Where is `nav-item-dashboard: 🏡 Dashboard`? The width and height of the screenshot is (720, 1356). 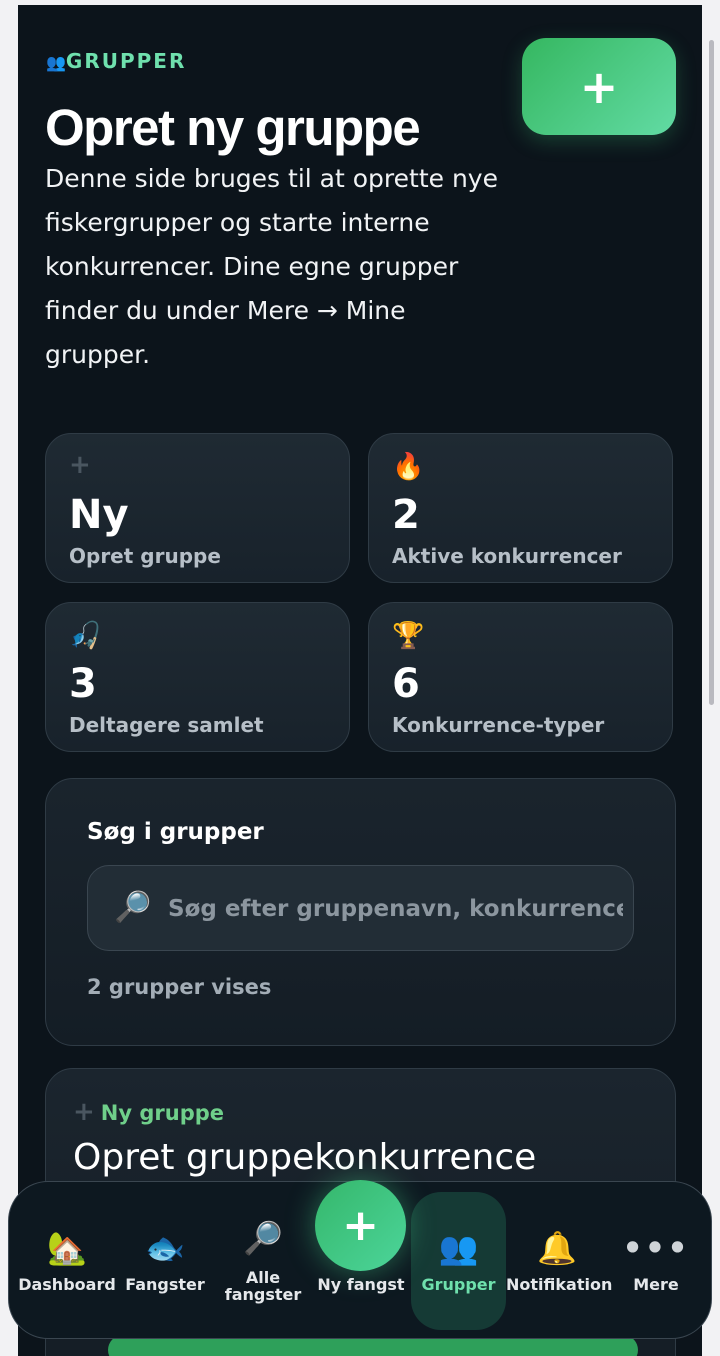 nav-item-dashboard: 🏡 Dashboard is located at coordinates (67, 1260).